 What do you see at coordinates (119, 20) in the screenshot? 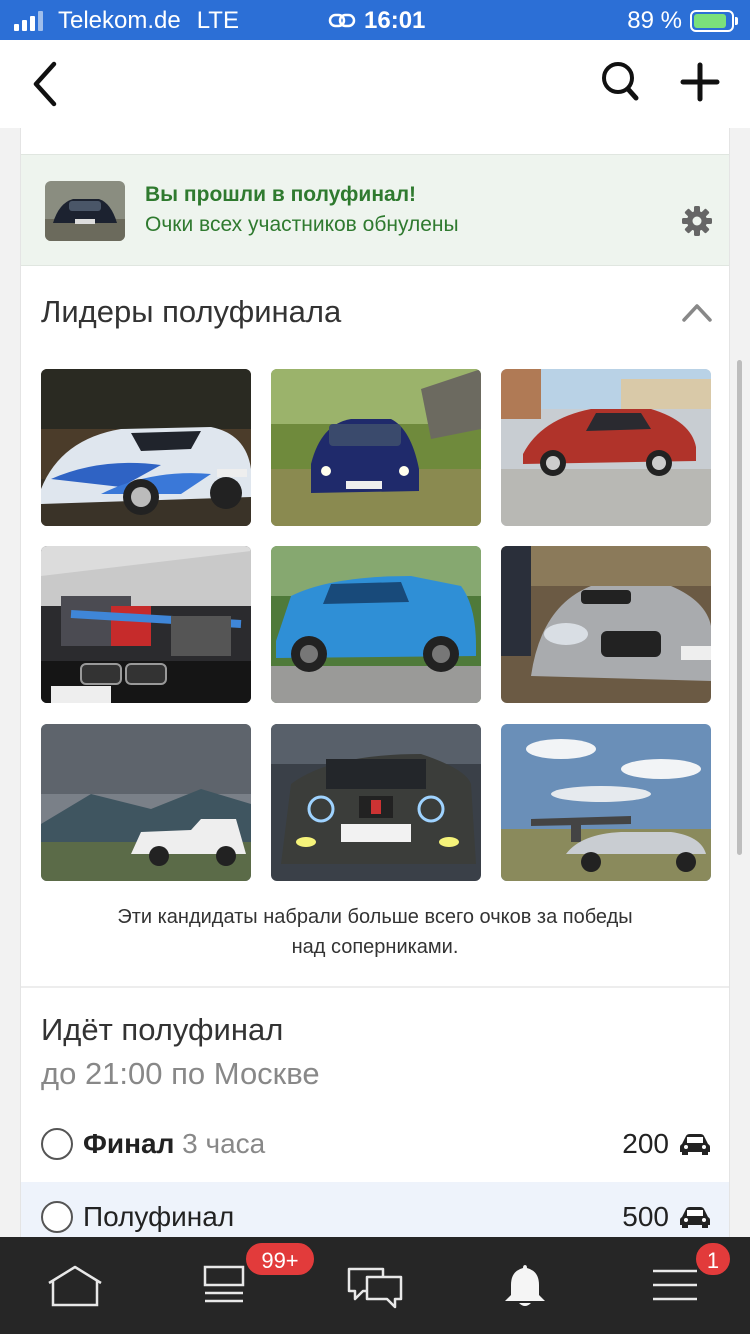
I see `carrier-label: Telekom.de` at bounding box center [119, 20].